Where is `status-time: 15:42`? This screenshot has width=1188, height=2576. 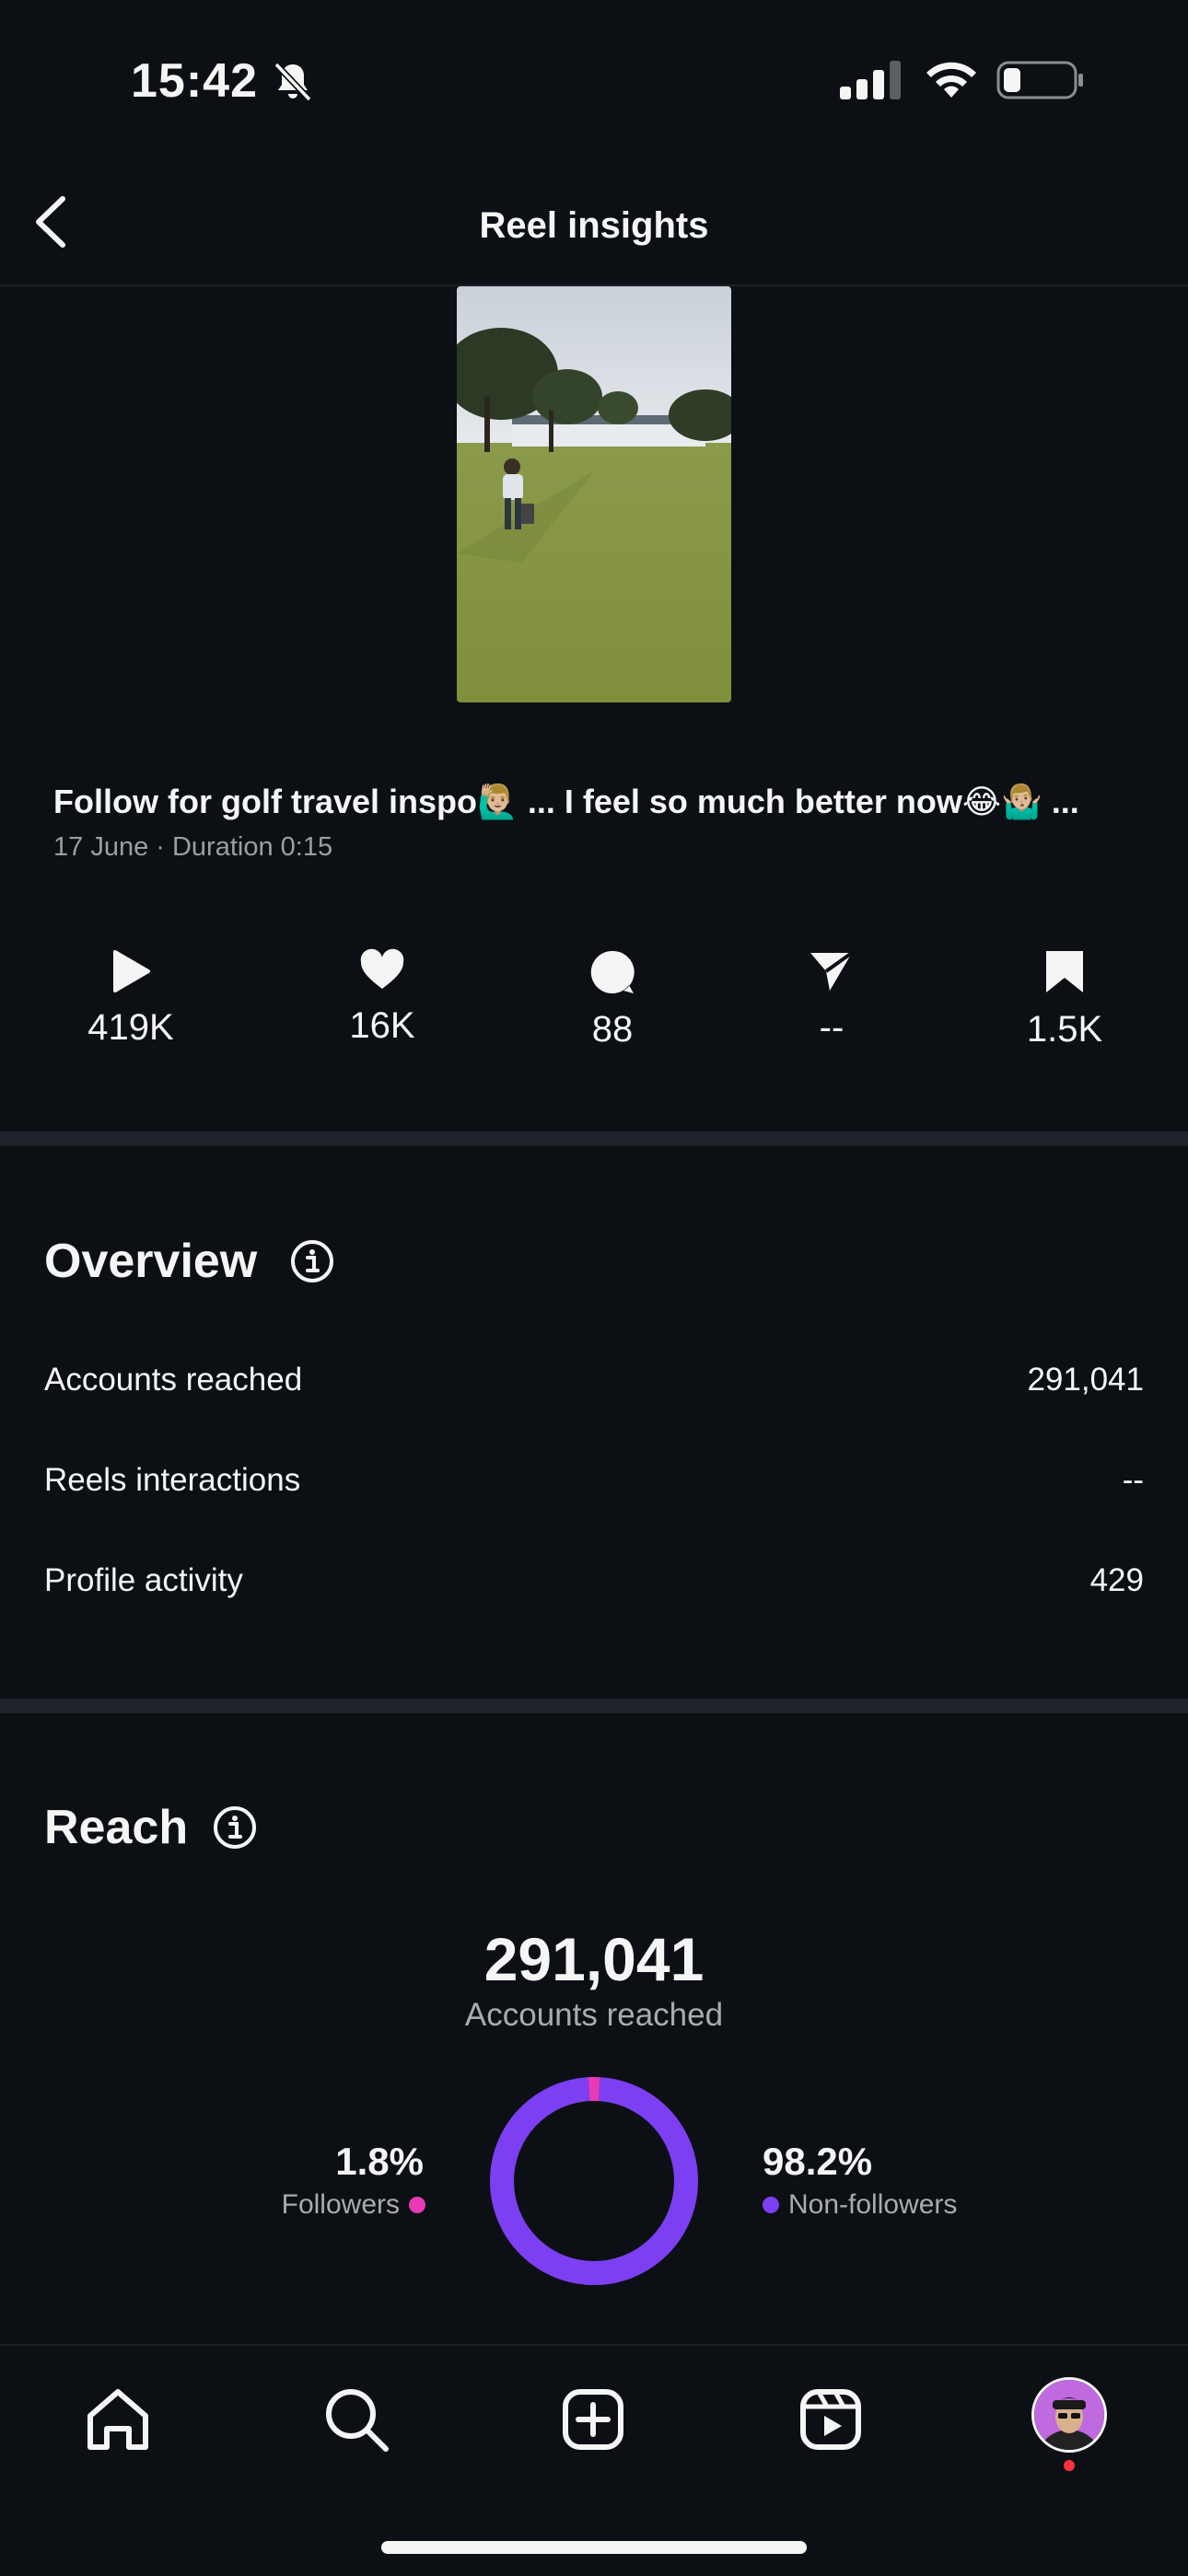
status-time: 15:42 is located at coordinates (194, 81).